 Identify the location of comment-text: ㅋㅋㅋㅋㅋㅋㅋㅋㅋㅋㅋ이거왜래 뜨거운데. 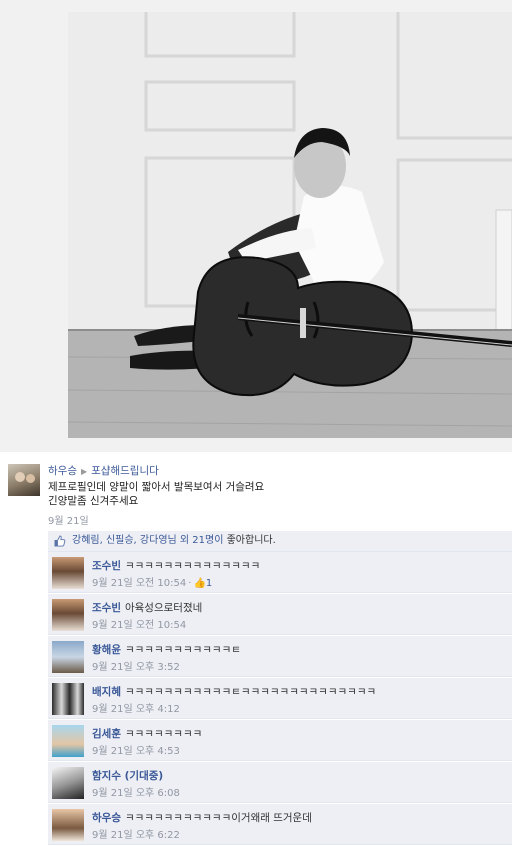
(218, 818).